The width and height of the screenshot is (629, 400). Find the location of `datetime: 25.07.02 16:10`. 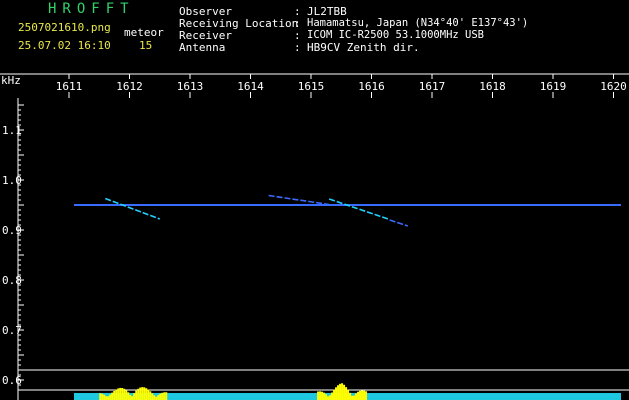

datetime: 25.07.02 16:10 is located at coordinates (64, 45).